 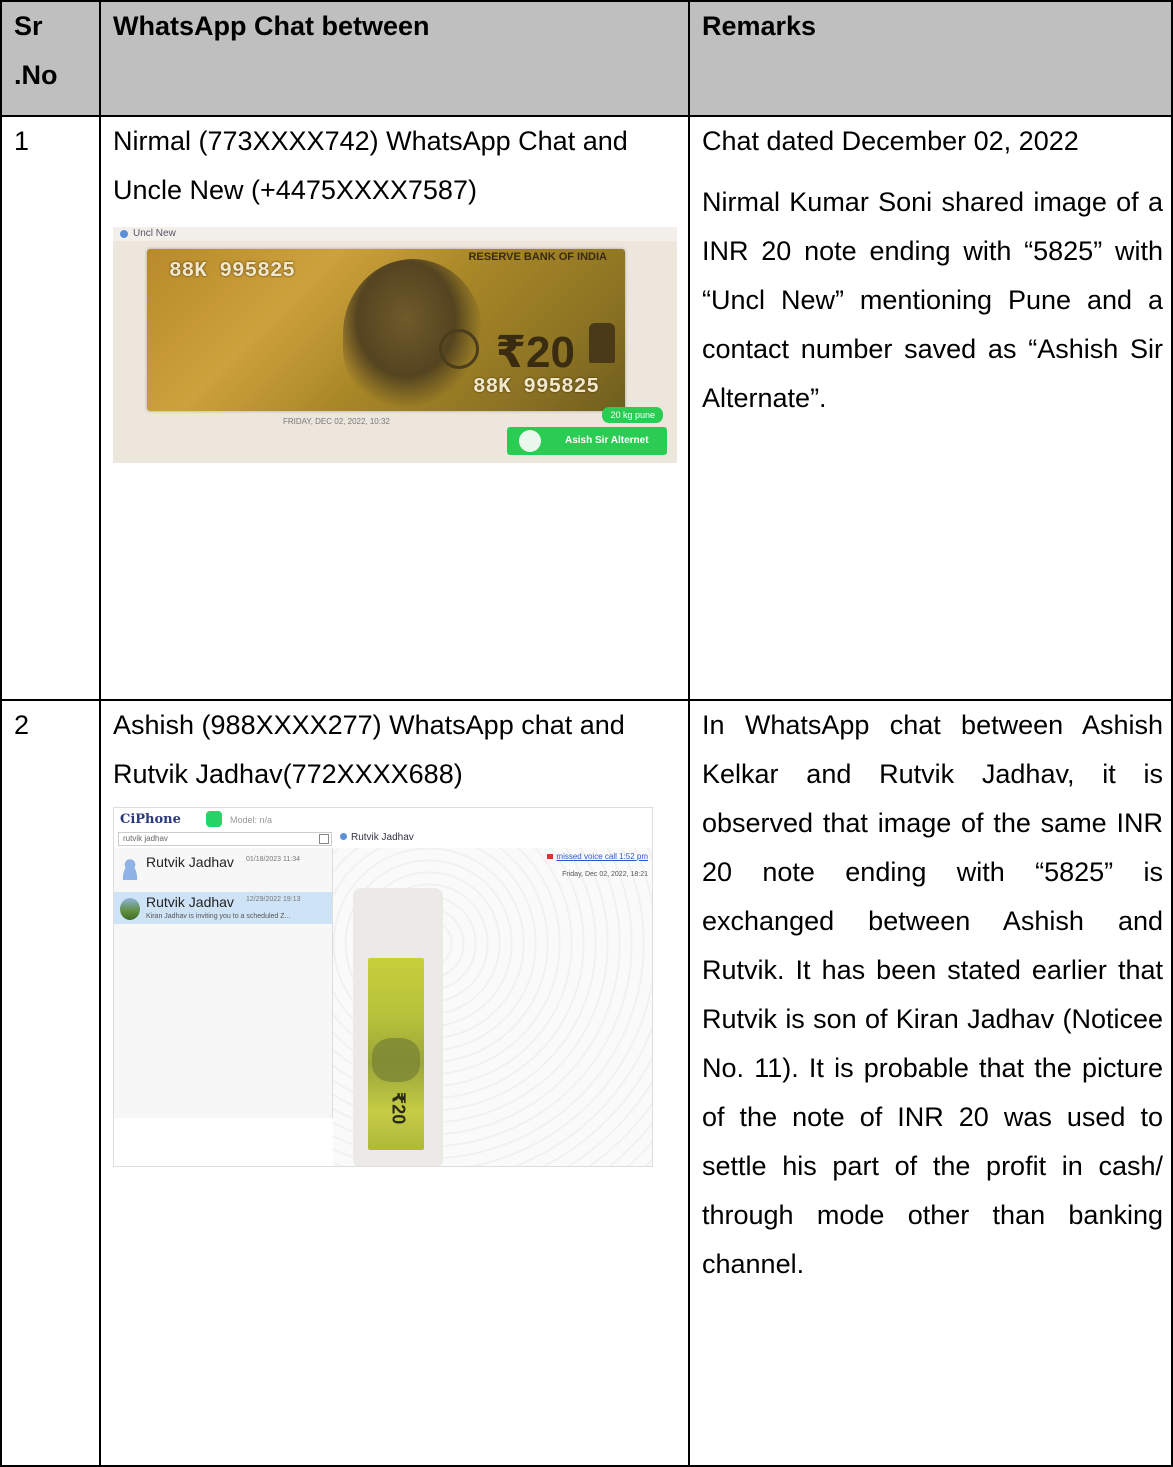 I want to click on contact-date: 01/18/2023 11:34, so click(x=273, y=859).